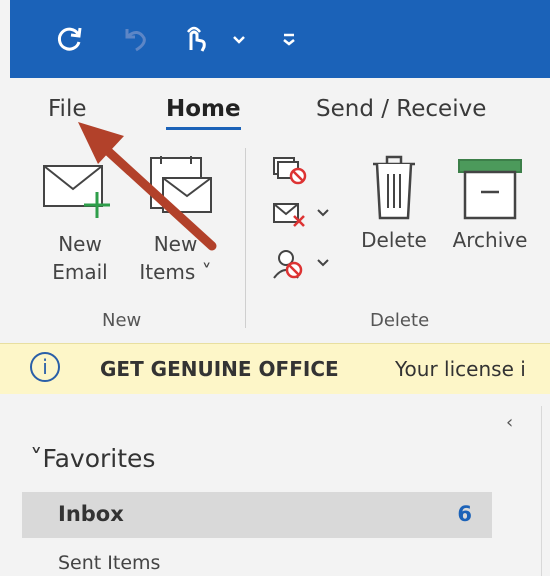  I want to click on customize-toolbar-icon, so click(289, 39).